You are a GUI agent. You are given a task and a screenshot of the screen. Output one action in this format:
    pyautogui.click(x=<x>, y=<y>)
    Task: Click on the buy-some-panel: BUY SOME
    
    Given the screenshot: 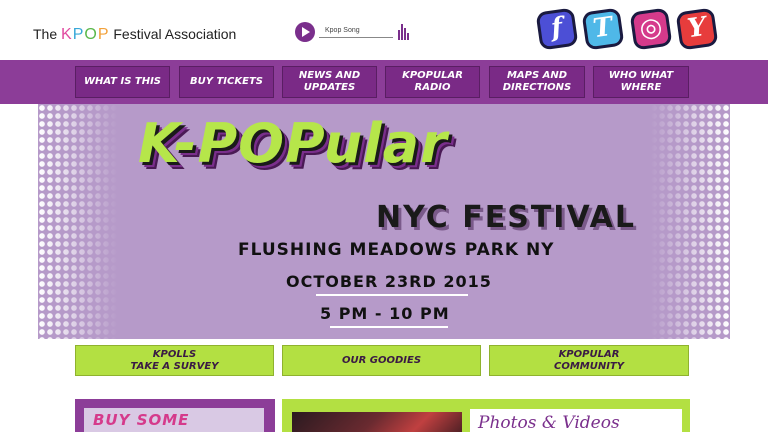 What is the action you would take?
    pyautogui.click(x=175, y=415)
    